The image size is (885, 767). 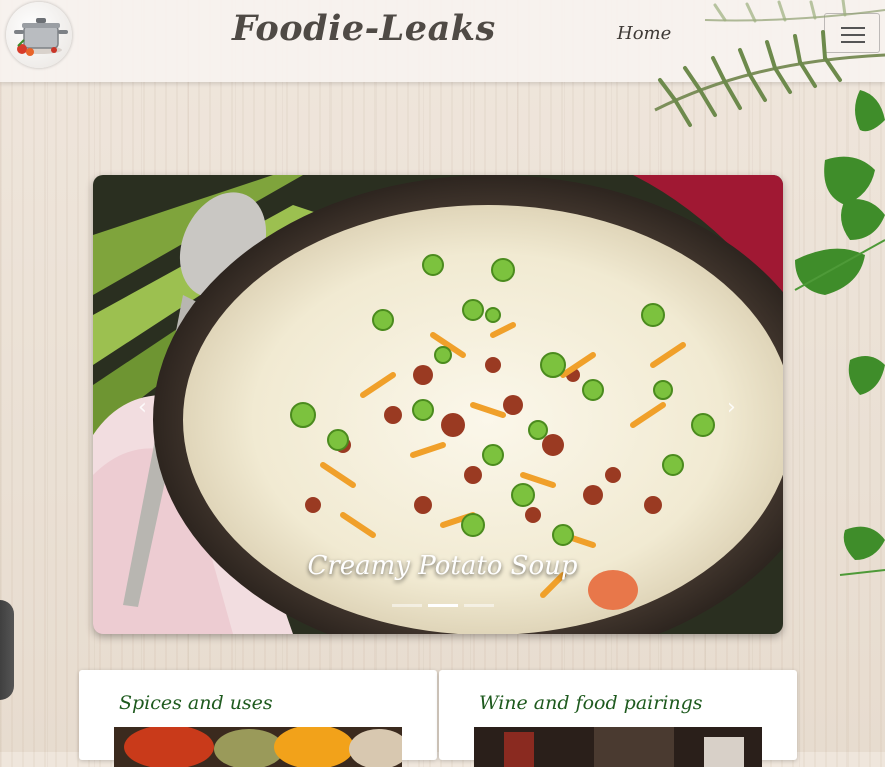 I want to click on wine-image, so click(x=618, y=747).